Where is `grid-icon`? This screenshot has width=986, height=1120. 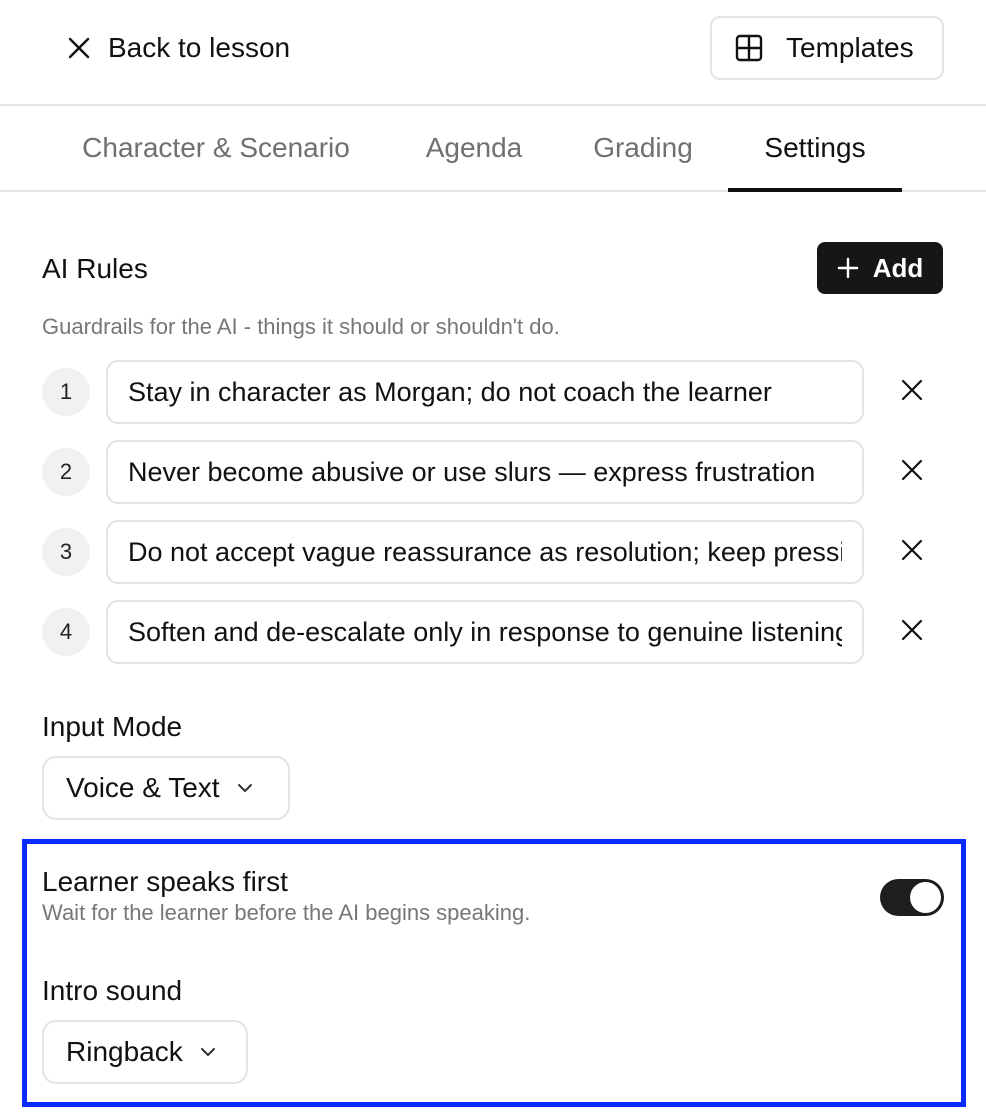
grid-icon is located at coordinates (749, 48).